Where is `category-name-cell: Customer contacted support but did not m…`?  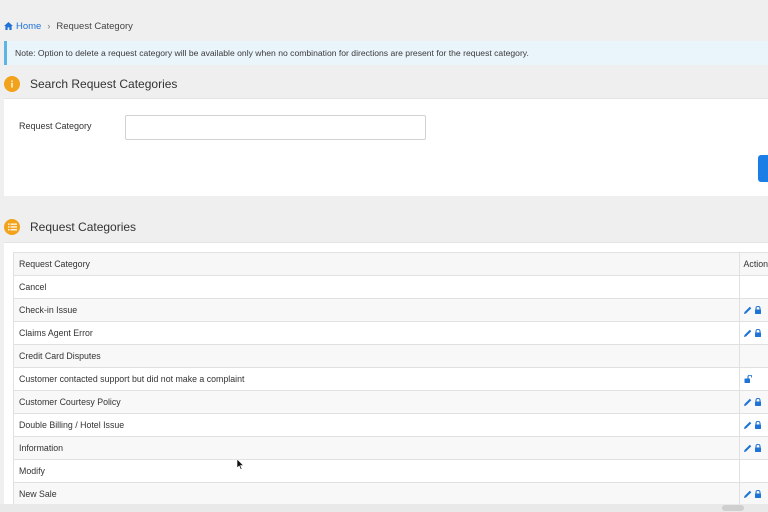
category-name-cell: Customer contacted support but did not m… is located at coordinates (376, 379).